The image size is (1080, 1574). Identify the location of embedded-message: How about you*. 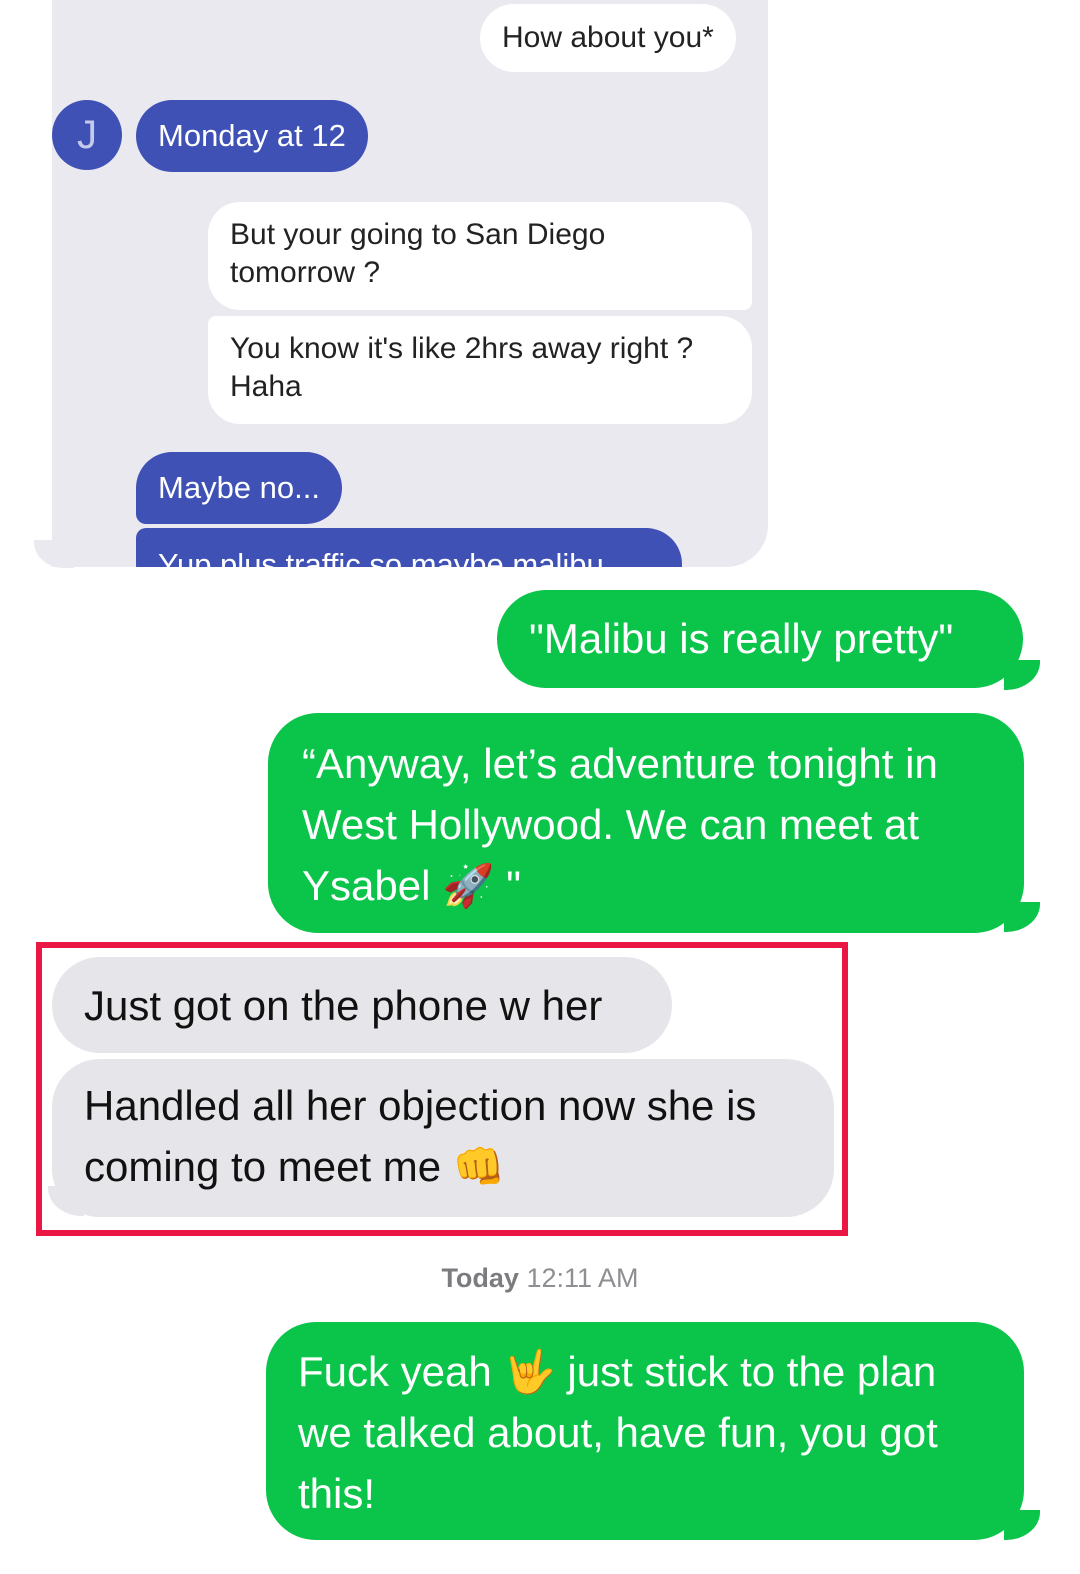
(608, 38).